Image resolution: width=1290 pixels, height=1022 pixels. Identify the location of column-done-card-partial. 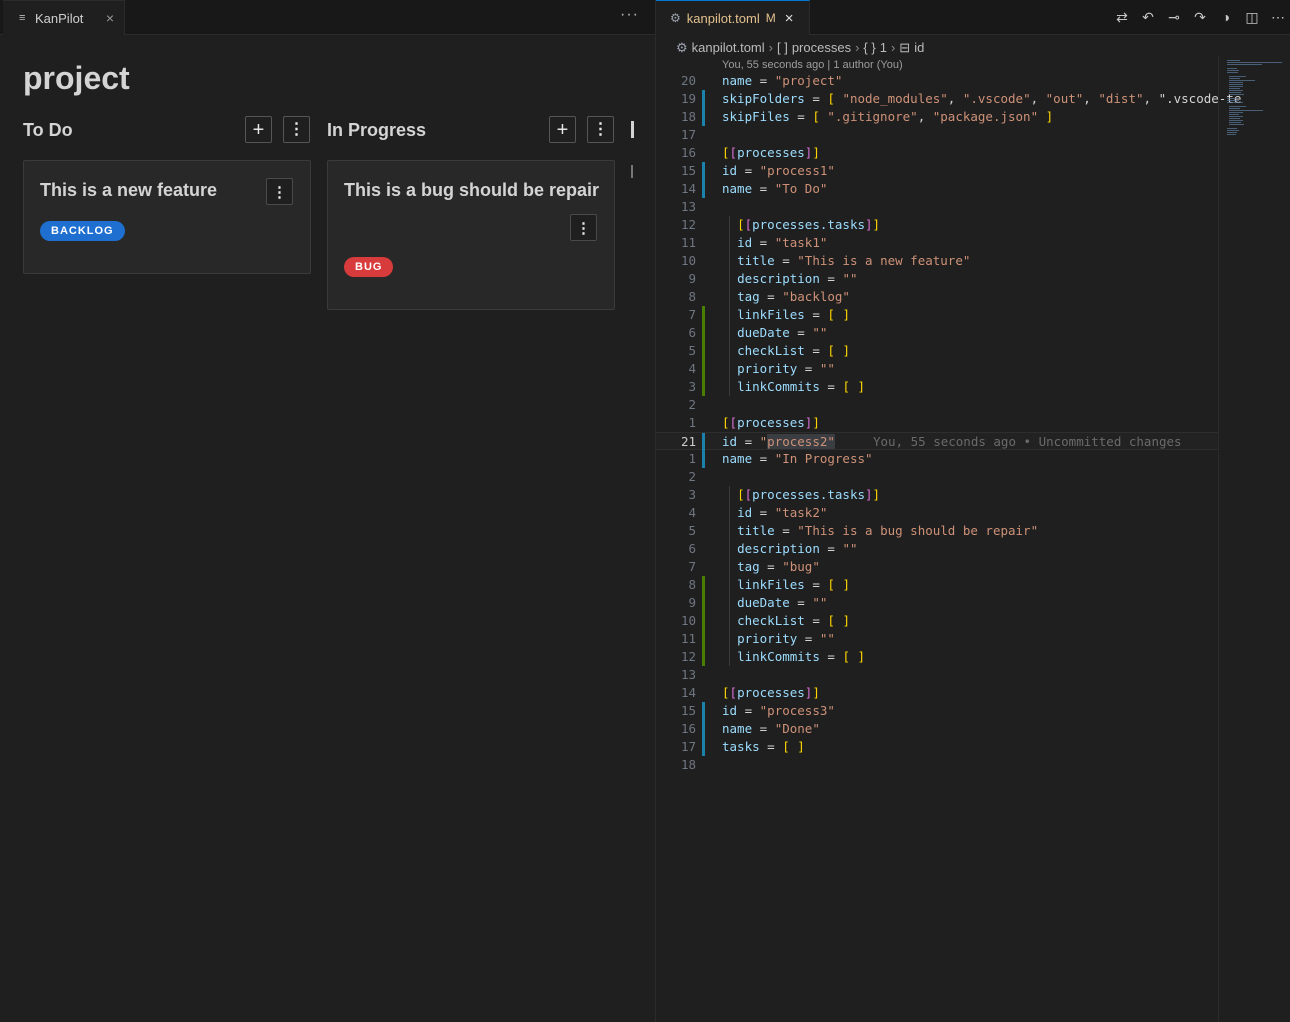
(632, 171).